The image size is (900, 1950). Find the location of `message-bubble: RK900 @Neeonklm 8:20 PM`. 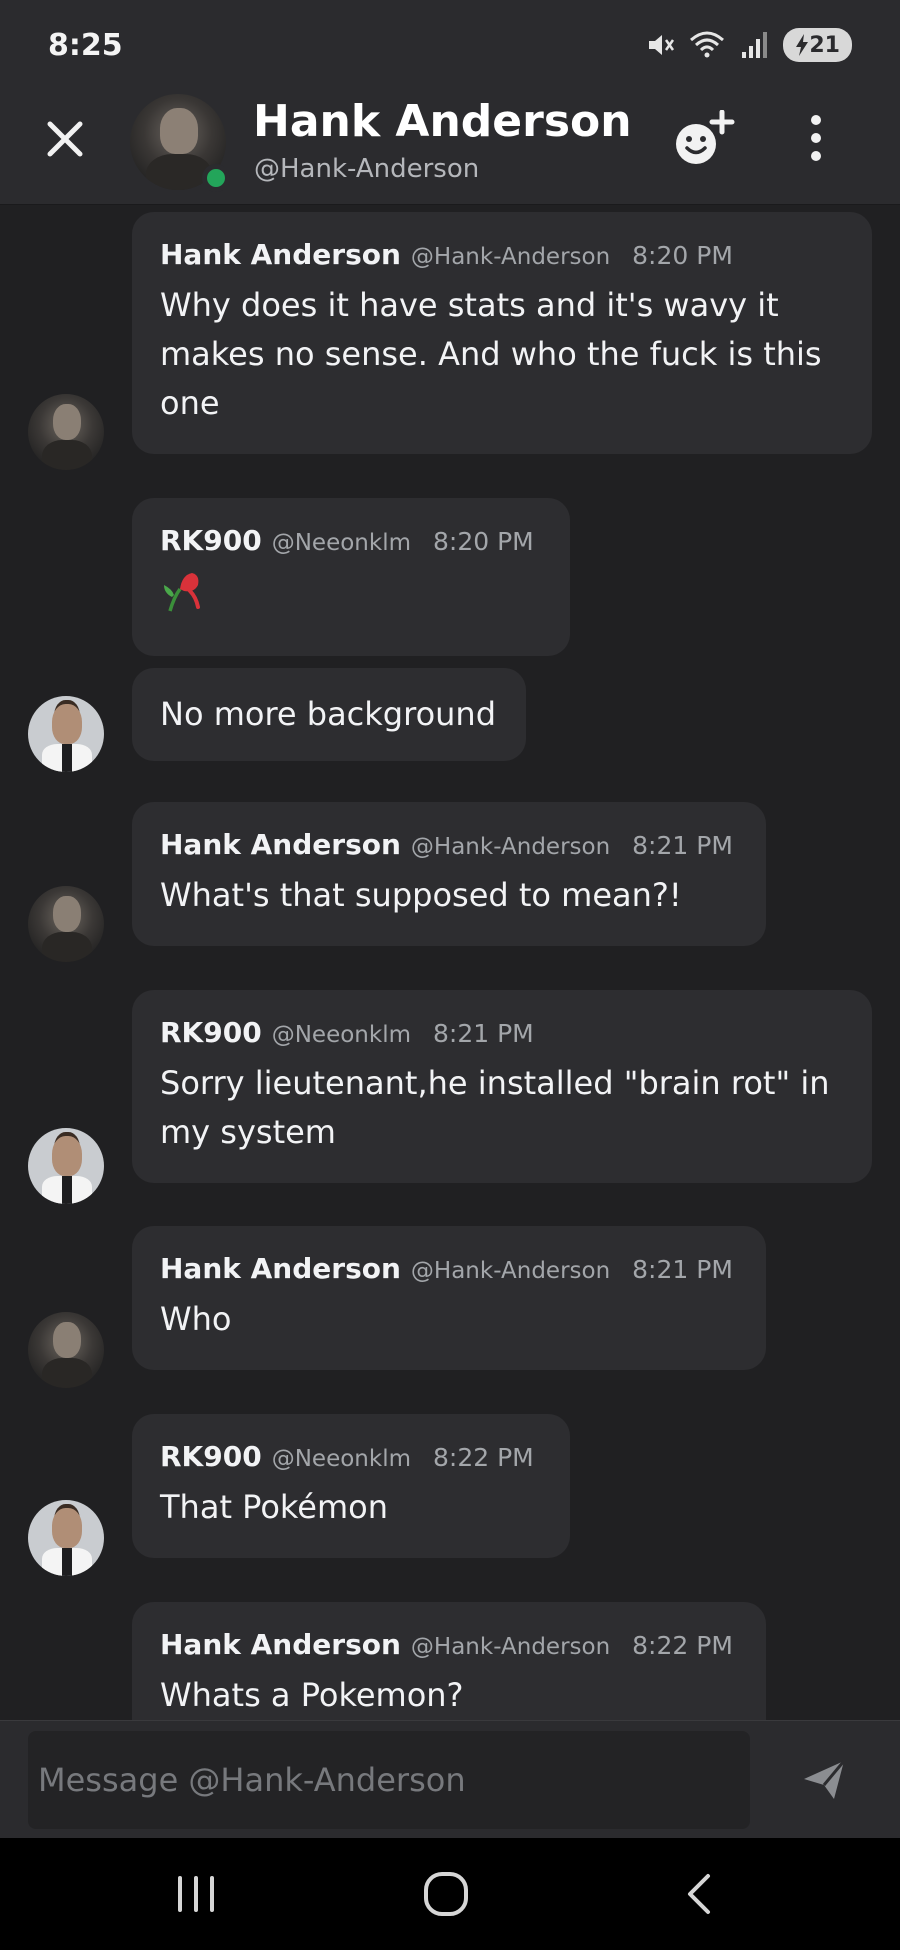

message-bubble: RK900 @Neeonklm 8:20 PM is located at coordinates (351, 577).